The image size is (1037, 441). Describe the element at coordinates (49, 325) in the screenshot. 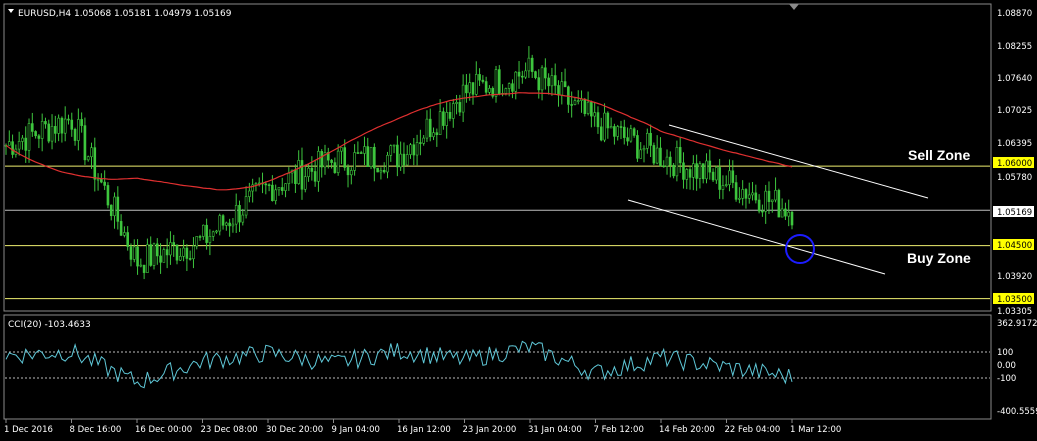

I see `cci-label: CCI(20) -103.4633` at that location.